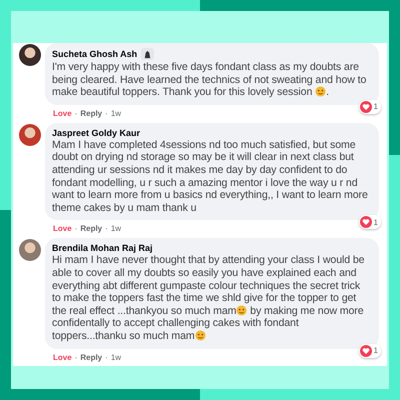  What do you see at coordinates (95, 54) in the screenshot?
I see `author-name: Sucheta Ghosh Ash` at bounding box center [95, 54].